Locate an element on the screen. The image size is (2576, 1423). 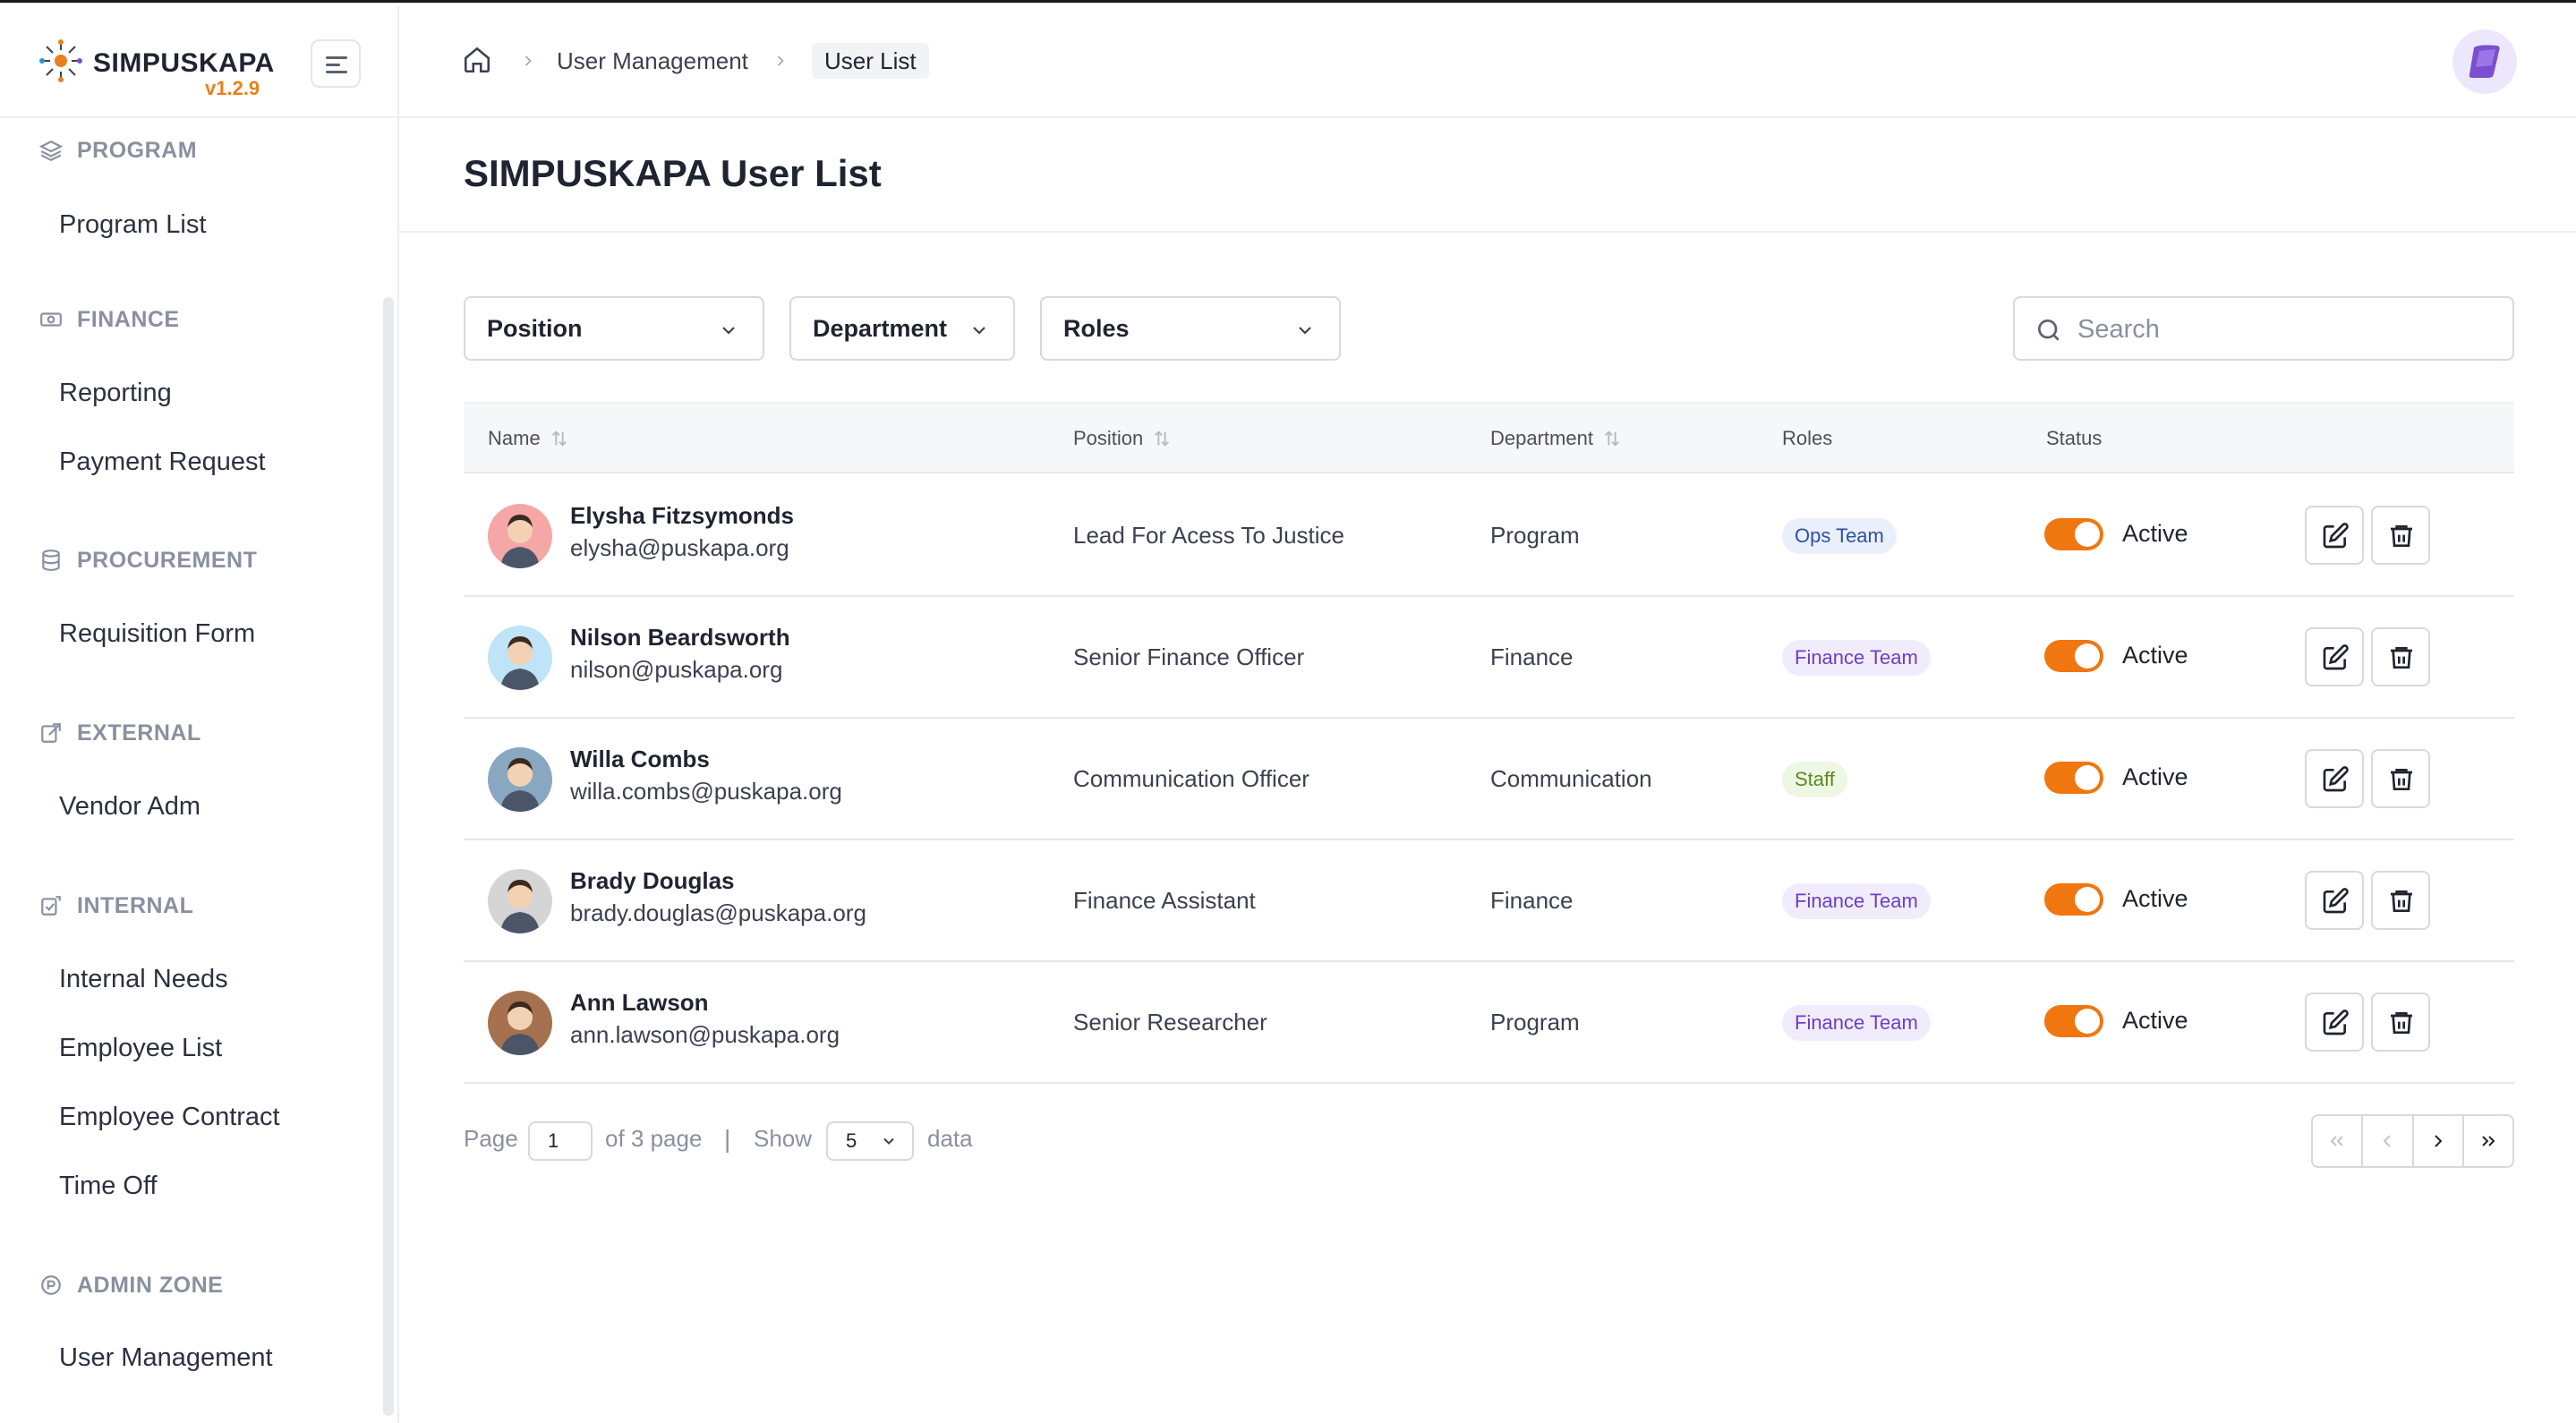
sidebar-item-employee-contract: Employee Contract is located at coordinates (169, 1117).